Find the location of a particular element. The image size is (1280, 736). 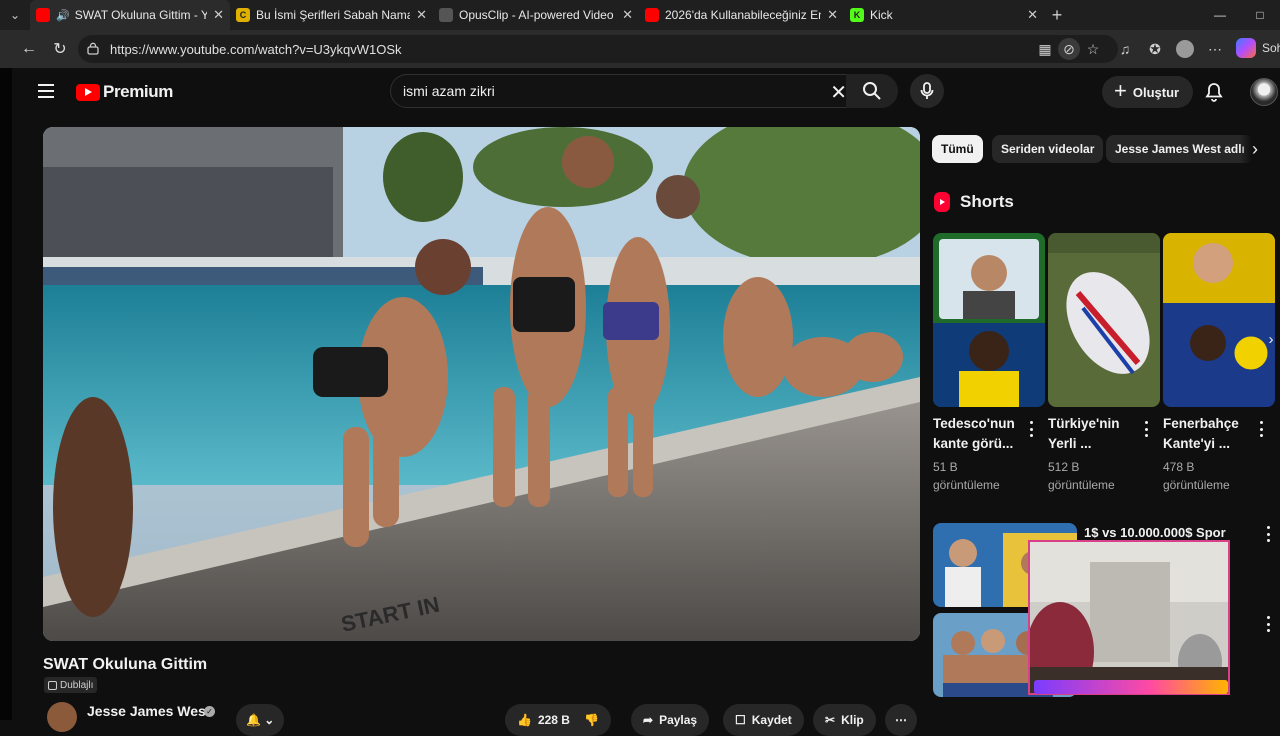

clip-label: Klip is located at coordinates (852, 720).